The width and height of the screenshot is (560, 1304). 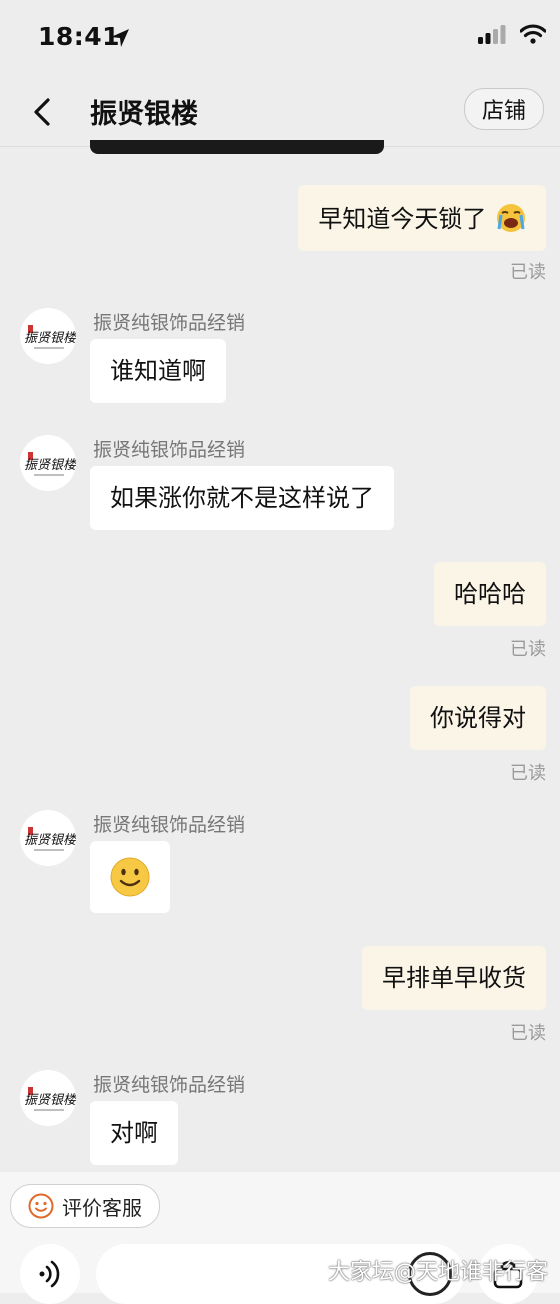 What do you see at coordinates (402, 219) in the screenshot?
I see `message-text: 早知道今天锁了` at bounding box center [402, 219].